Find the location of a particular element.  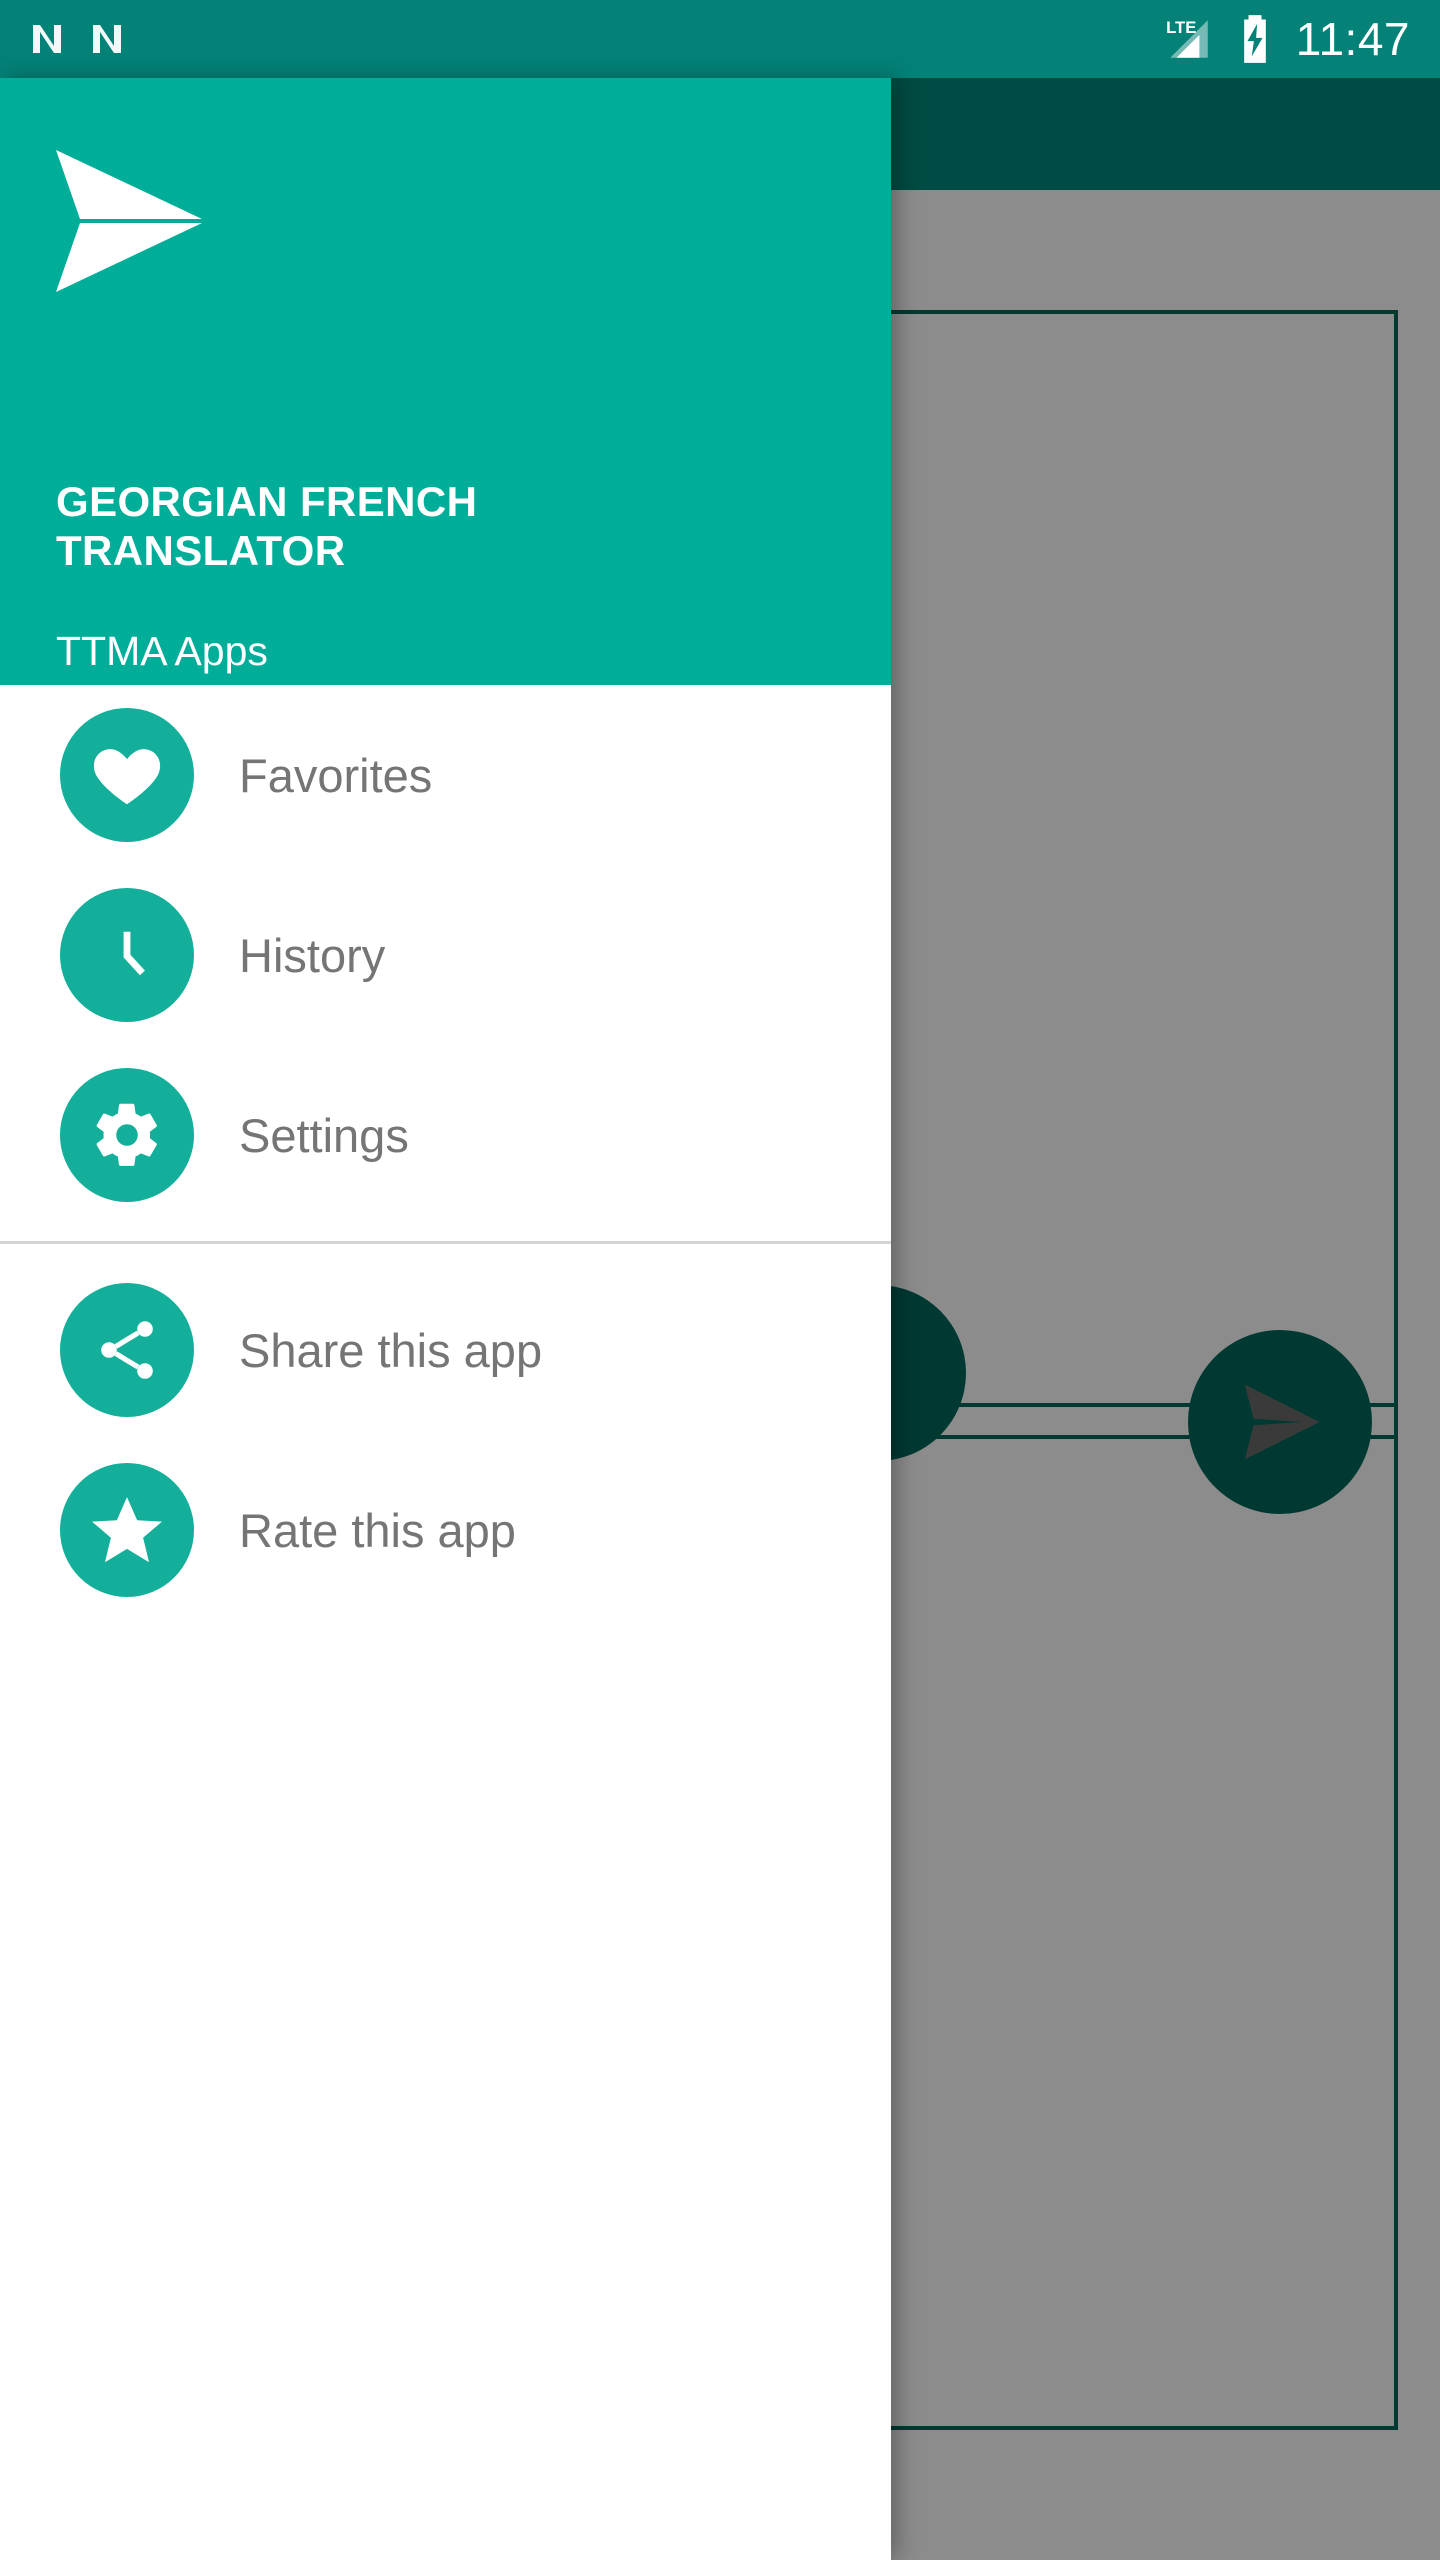

svg-text: LTE is located at coordinates (1181, 27).